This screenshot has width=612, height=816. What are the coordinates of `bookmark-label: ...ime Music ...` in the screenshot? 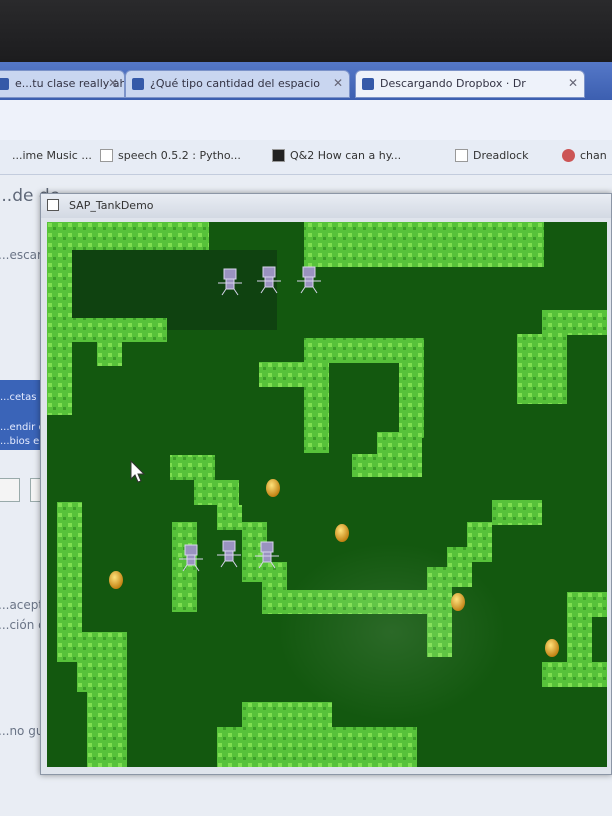 It's located at (52, 155).